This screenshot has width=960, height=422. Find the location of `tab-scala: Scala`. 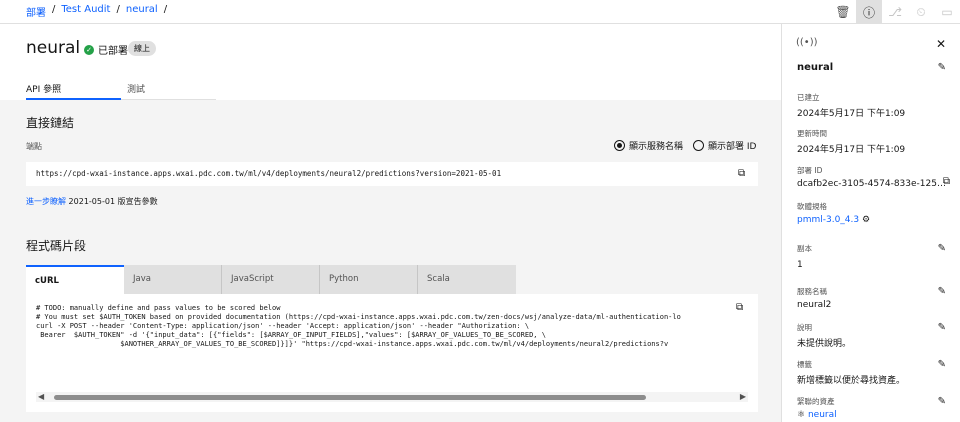

tab-scala: Scala is located at coordinates (467, 279).